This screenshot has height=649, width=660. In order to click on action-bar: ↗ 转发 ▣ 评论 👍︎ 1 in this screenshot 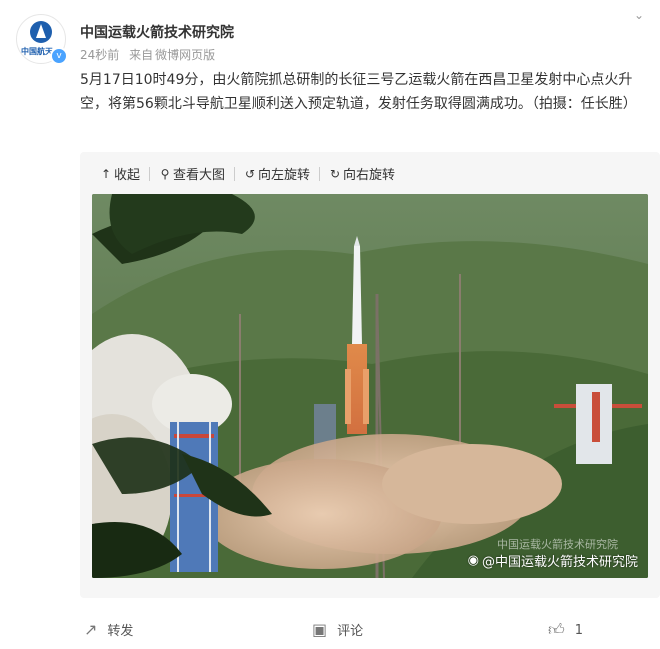, I will do `click(330, 632)`.